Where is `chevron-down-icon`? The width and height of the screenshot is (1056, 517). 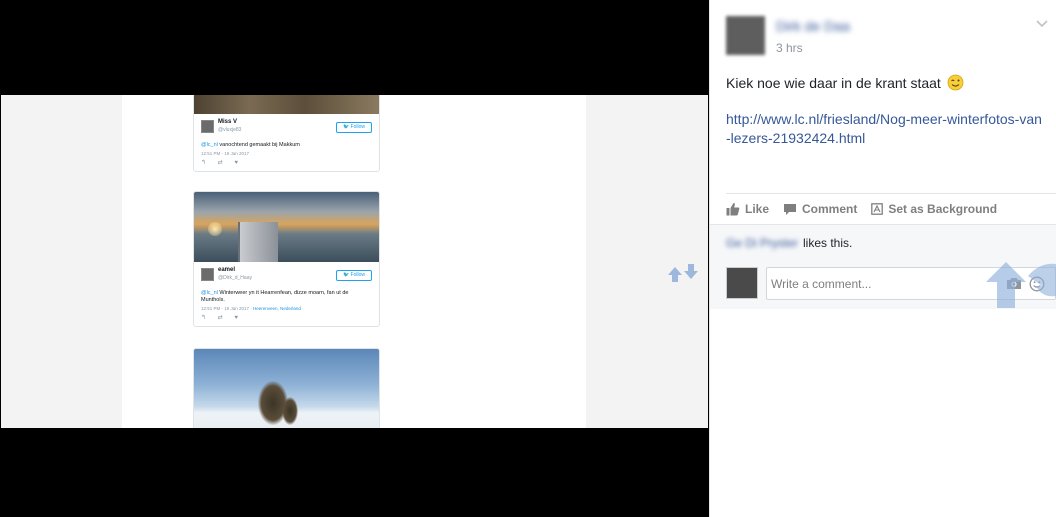
chevron-down-icon is located at coordinates (1042, 24).